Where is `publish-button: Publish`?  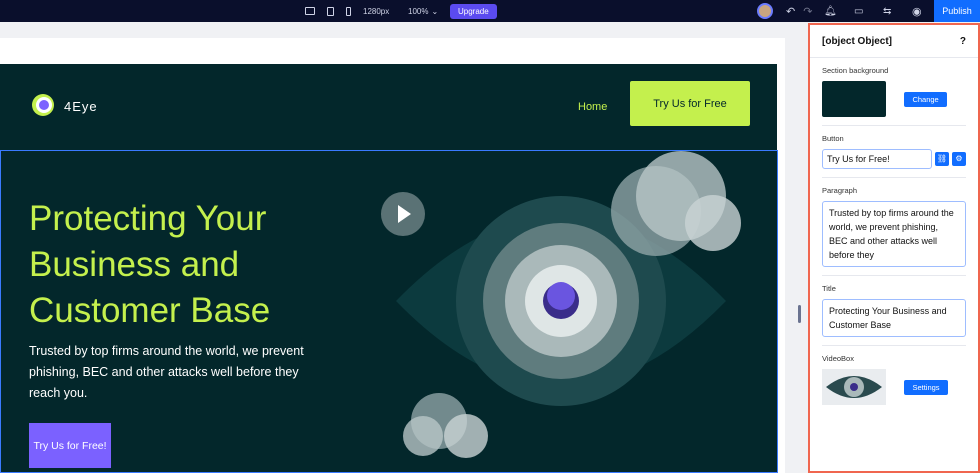
publish-button: Publish is located at coordinates (957, 11).